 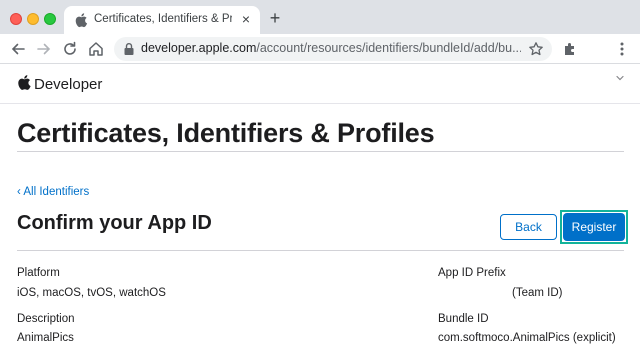 I want to click on app-id-prefix-label: App ID Prefix, so click(x=472, y=273).